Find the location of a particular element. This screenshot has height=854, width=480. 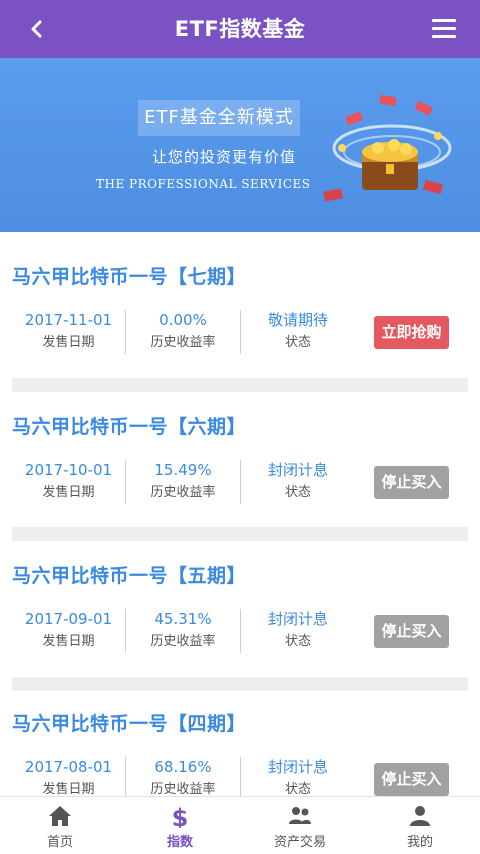

historical-yield-value: 68.16% is located at coordinates (183, 767).